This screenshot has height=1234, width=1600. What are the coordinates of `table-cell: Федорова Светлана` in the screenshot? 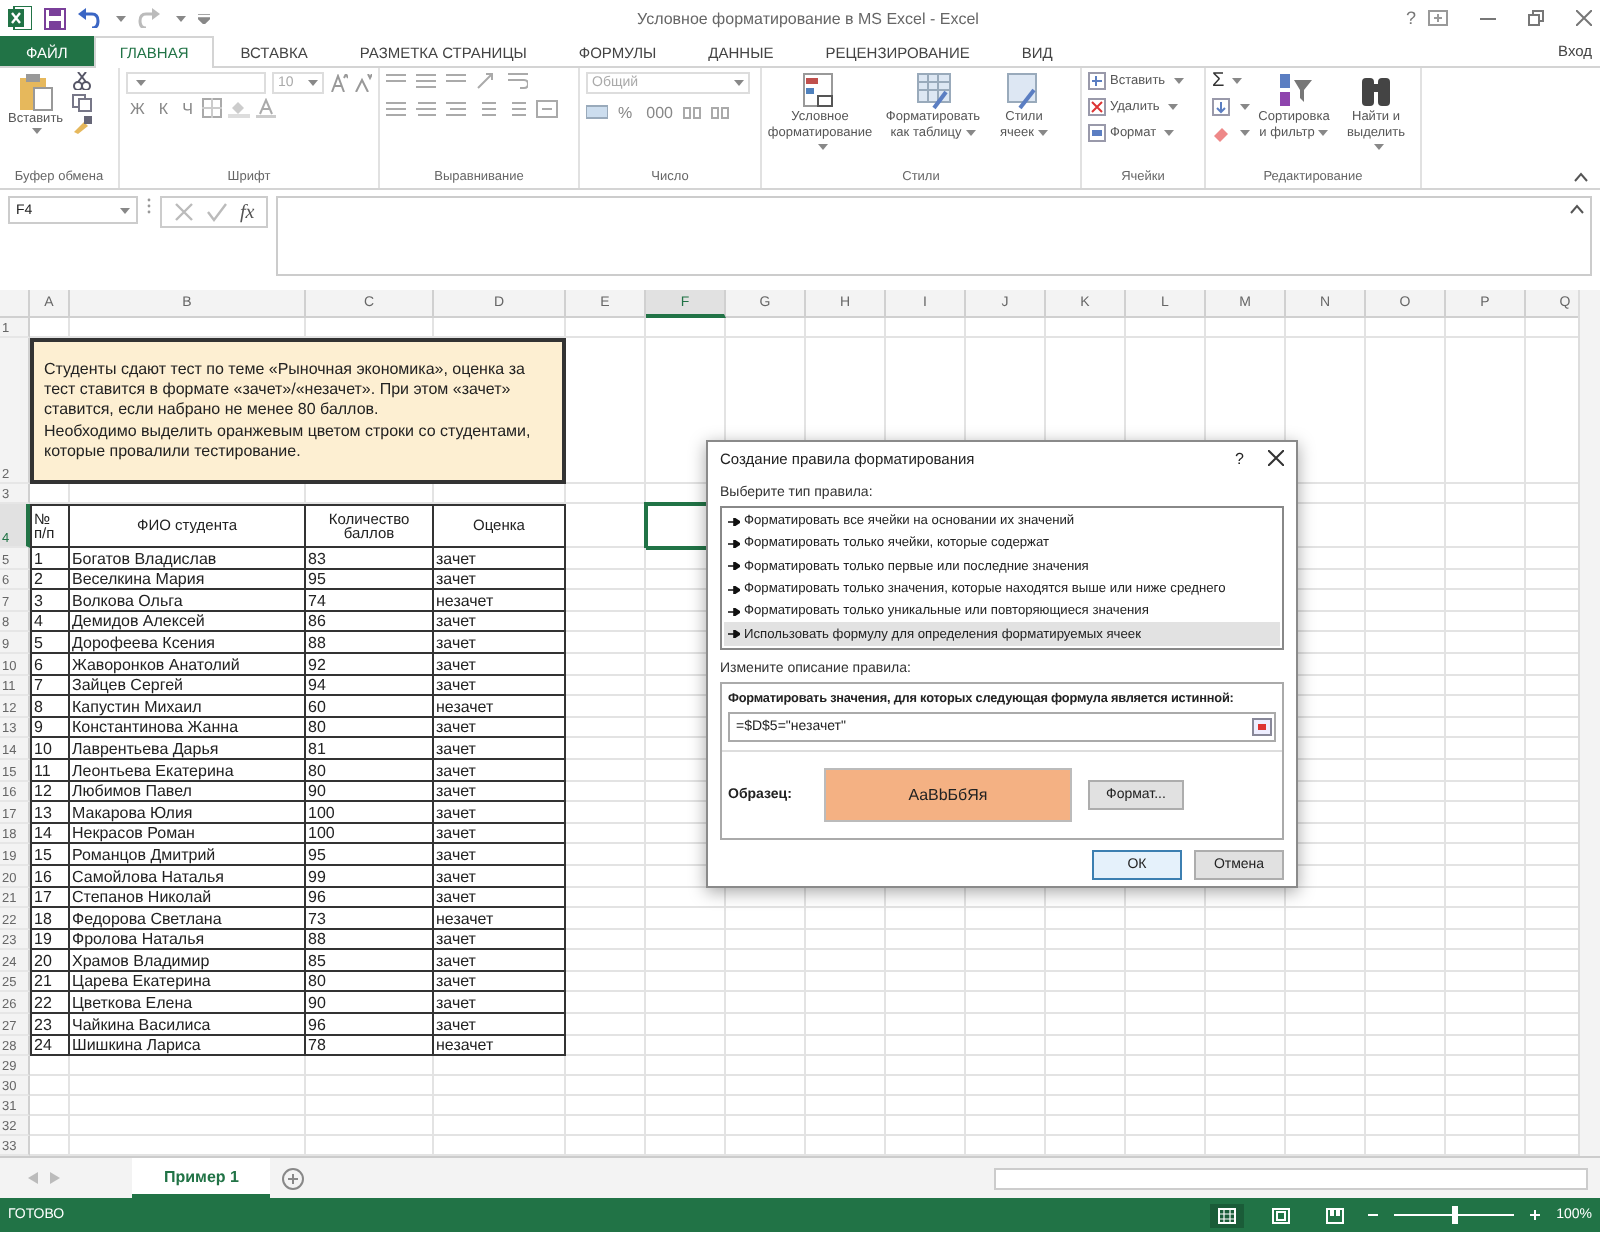 It's located at (188, 919).